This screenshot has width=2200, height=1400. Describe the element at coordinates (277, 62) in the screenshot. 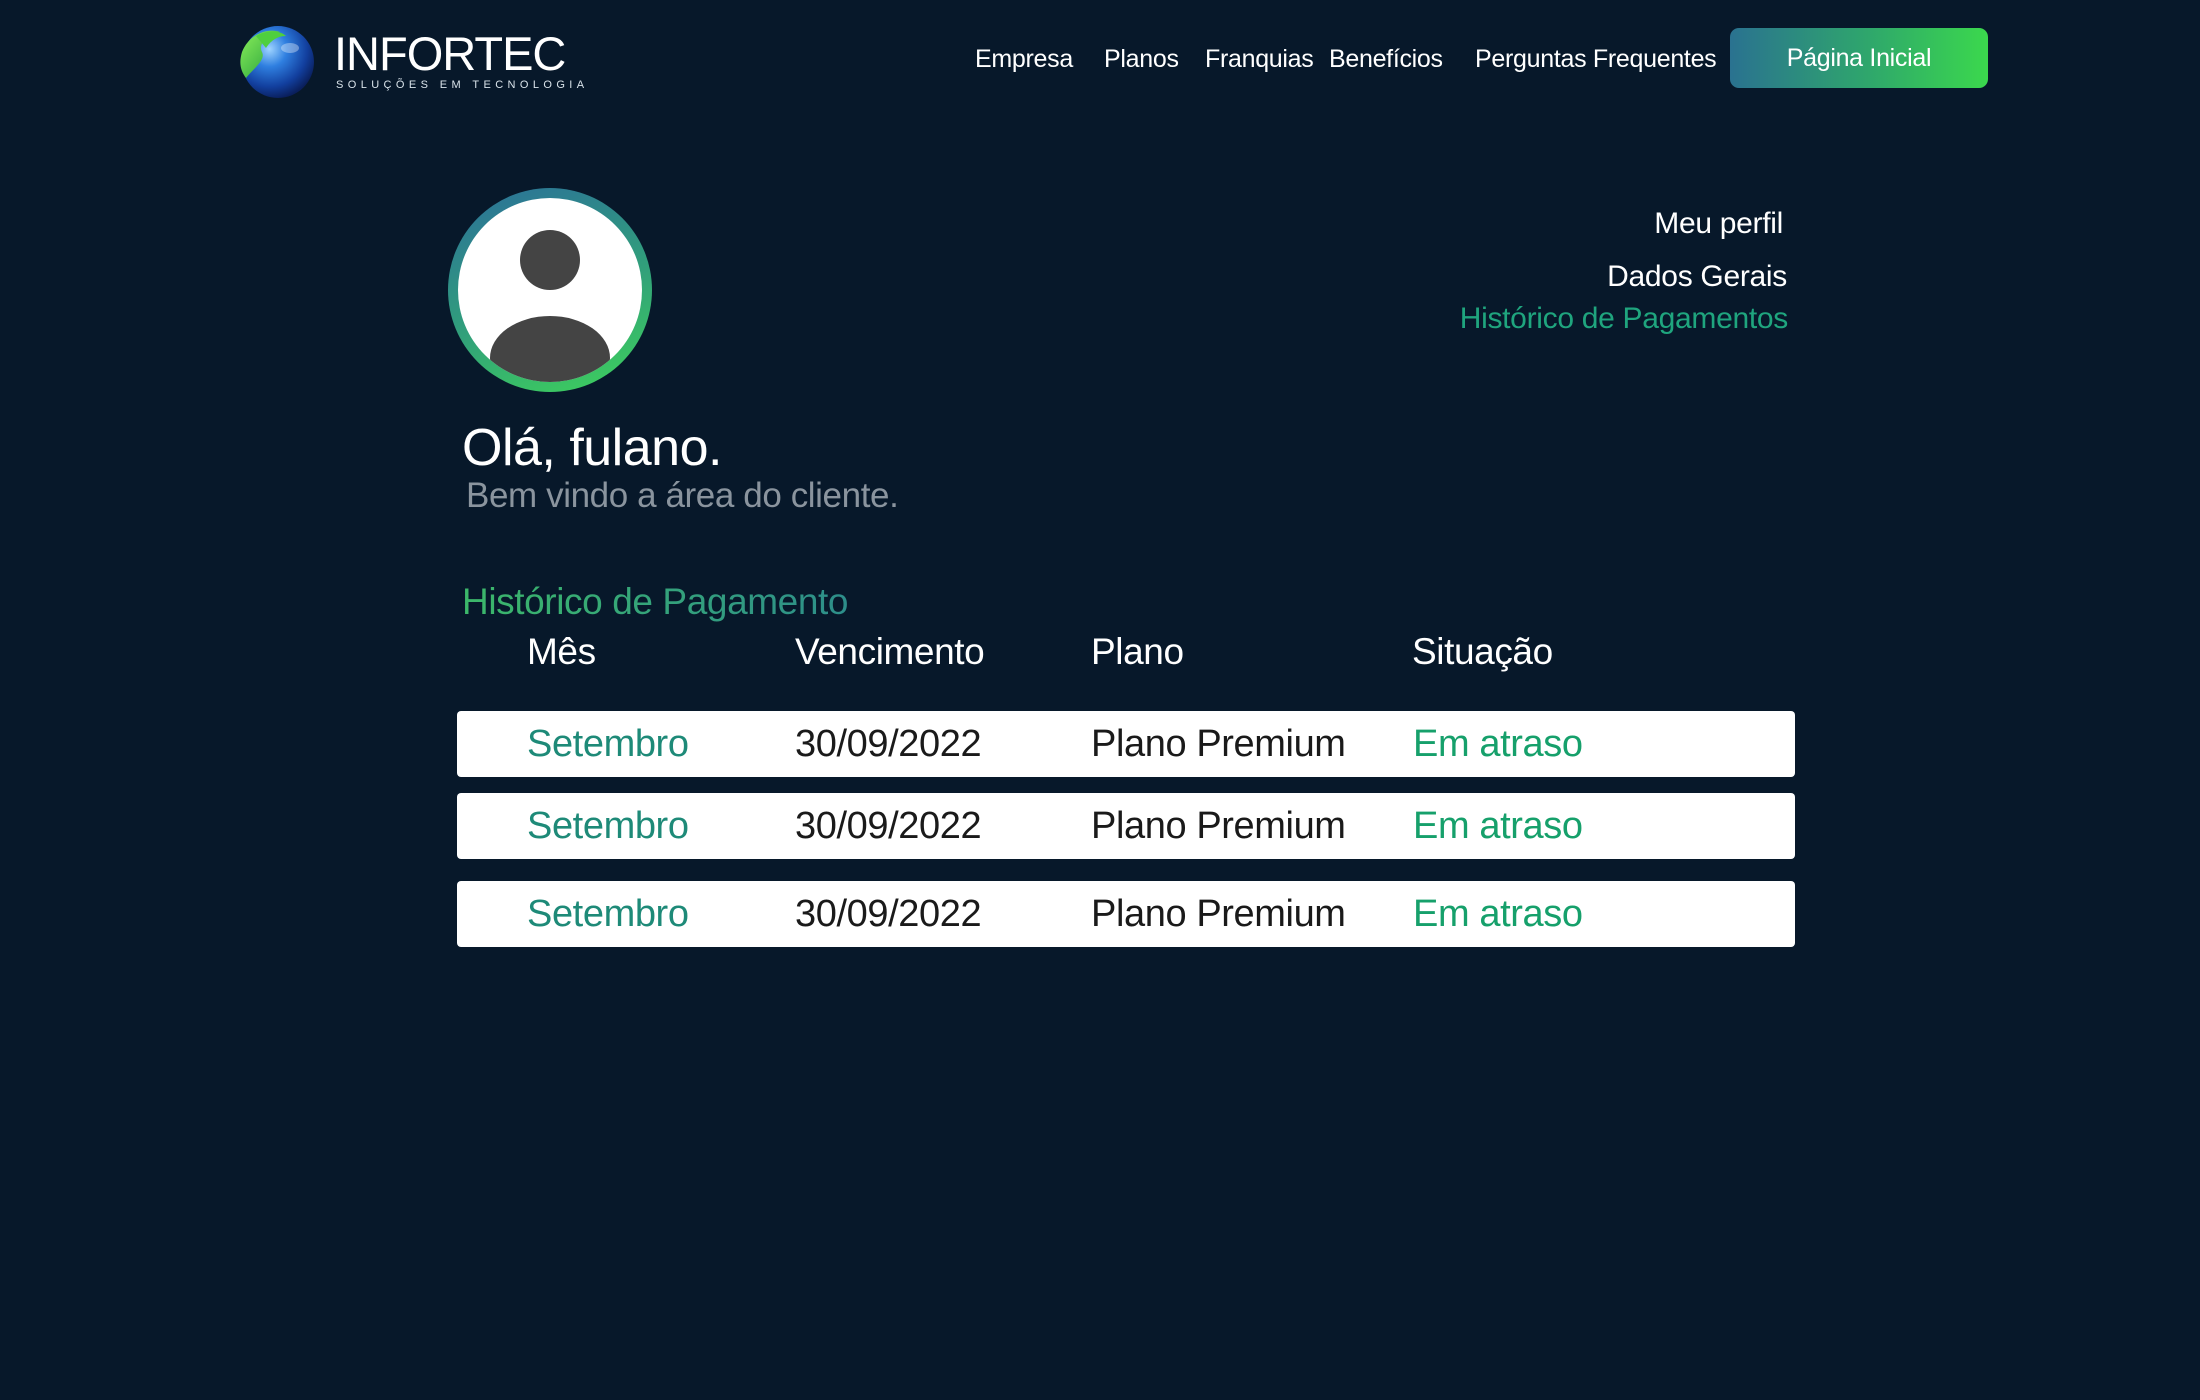

I see `globe-icon` at that location.